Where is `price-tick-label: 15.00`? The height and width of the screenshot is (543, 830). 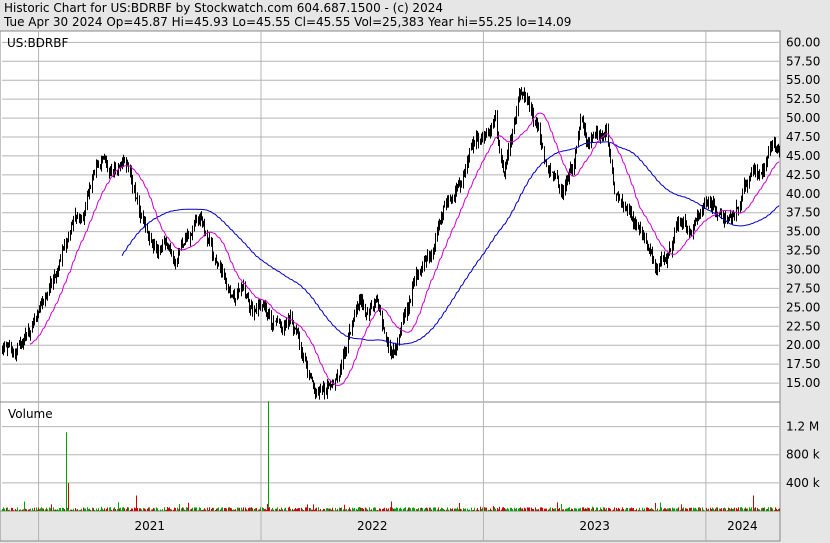 price-tick-label: 15.00 is located at coordinates (803, 383).